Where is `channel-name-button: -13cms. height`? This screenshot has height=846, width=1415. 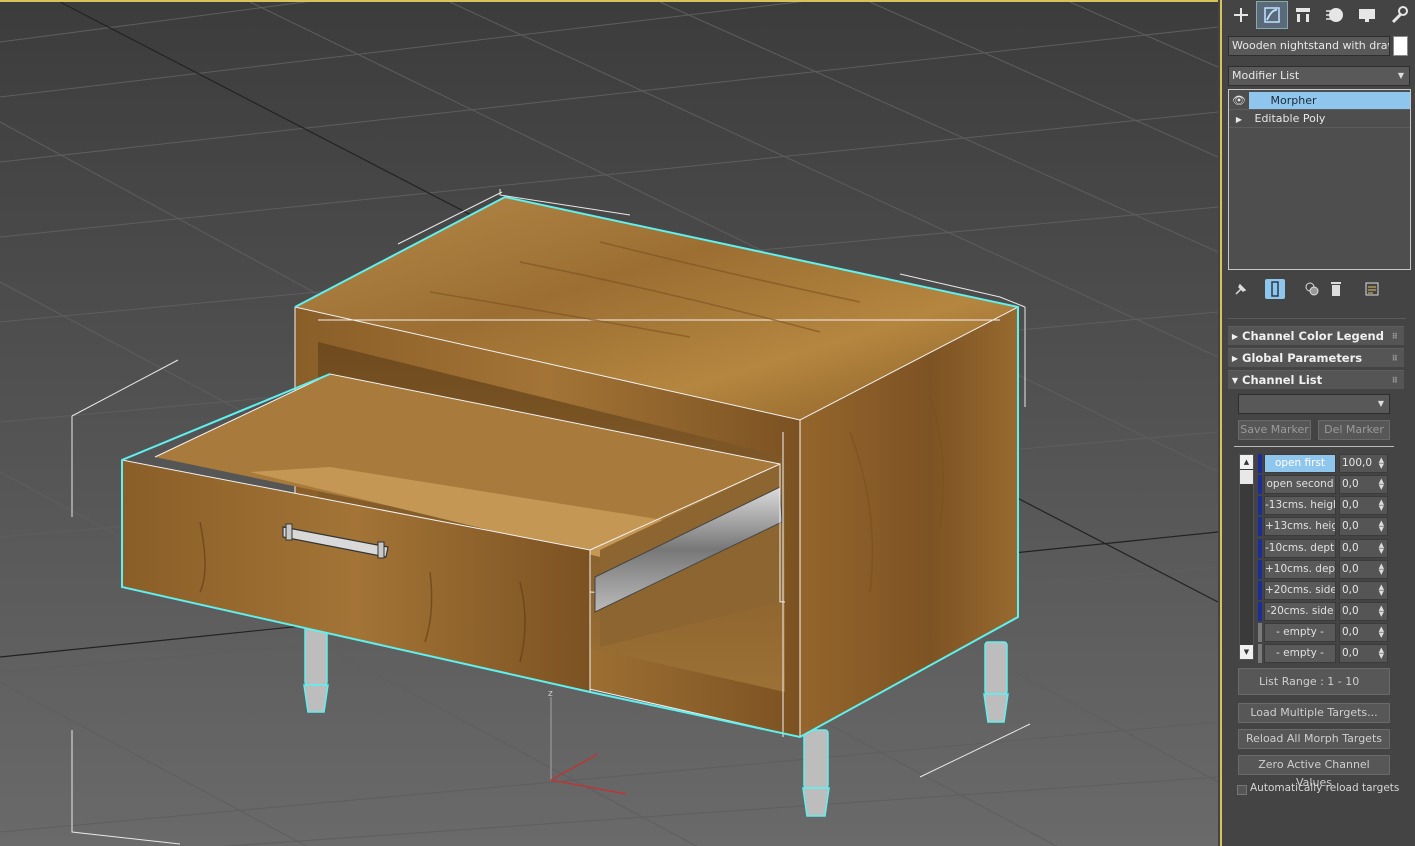 channel-name-button: -13cms. height is located at coordinates (1300, 505).